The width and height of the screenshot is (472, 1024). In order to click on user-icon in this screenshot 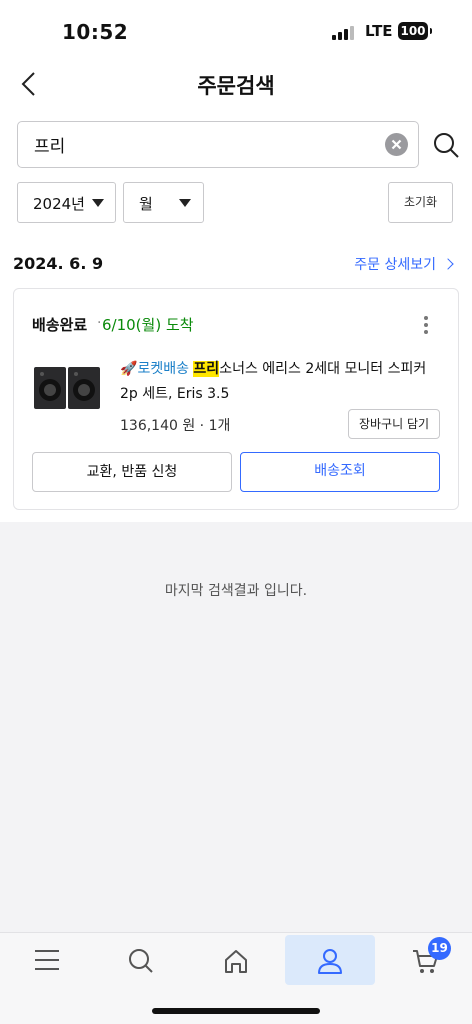, I will do `click(330, 961)`.